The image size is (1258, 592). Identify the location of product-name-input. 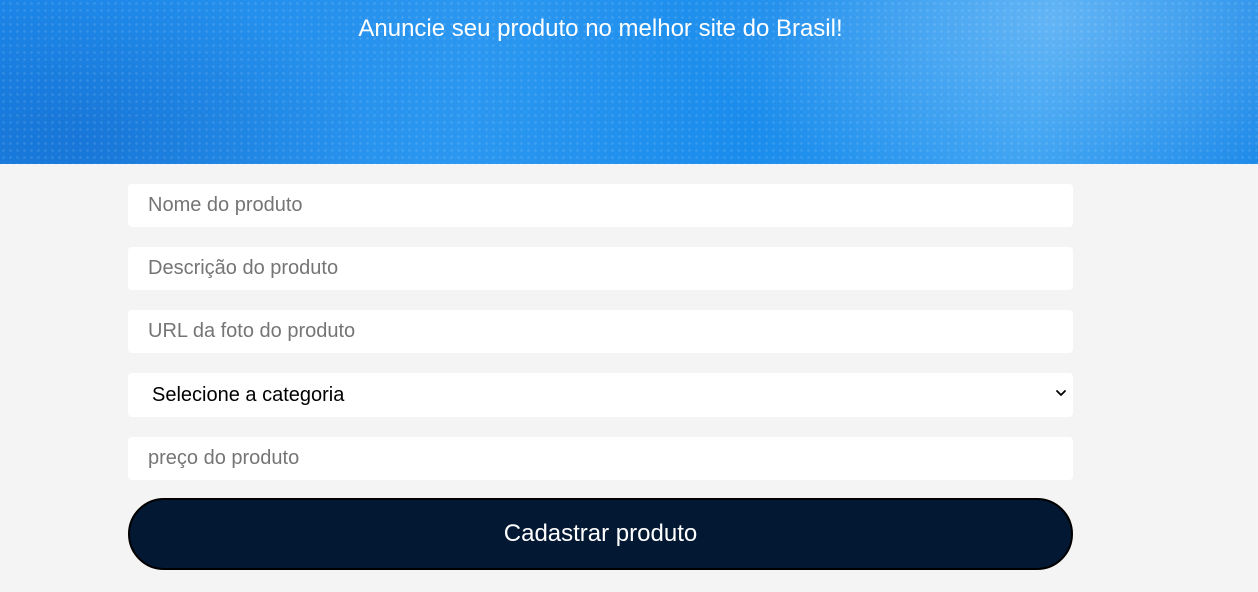
(600, 205).